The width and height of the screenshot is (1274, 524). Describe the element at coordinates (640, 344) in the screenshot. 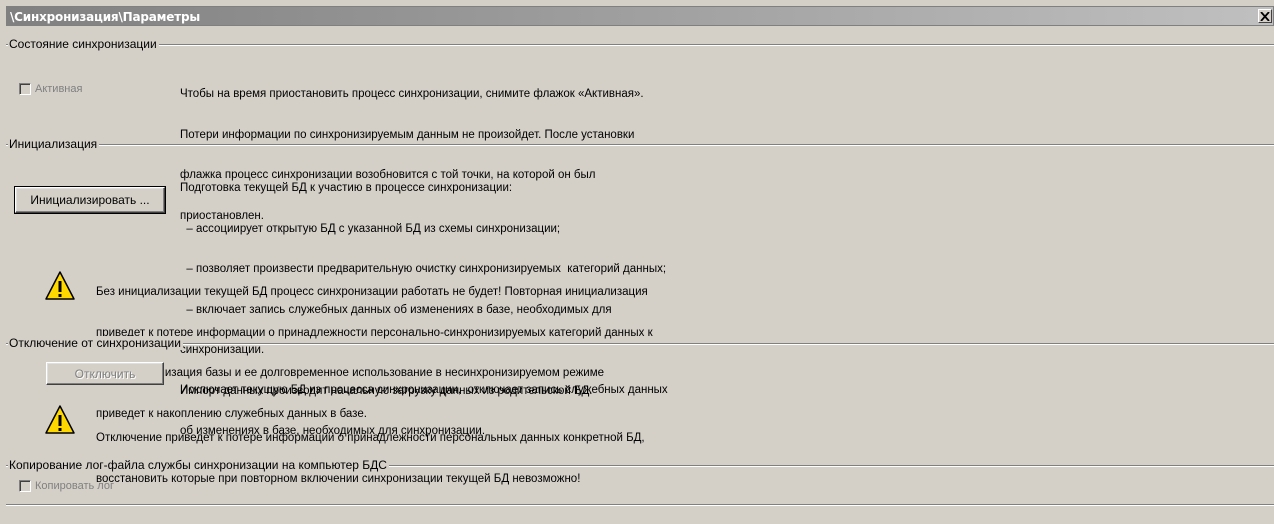

I see `disconnect-frame-line` at that location.